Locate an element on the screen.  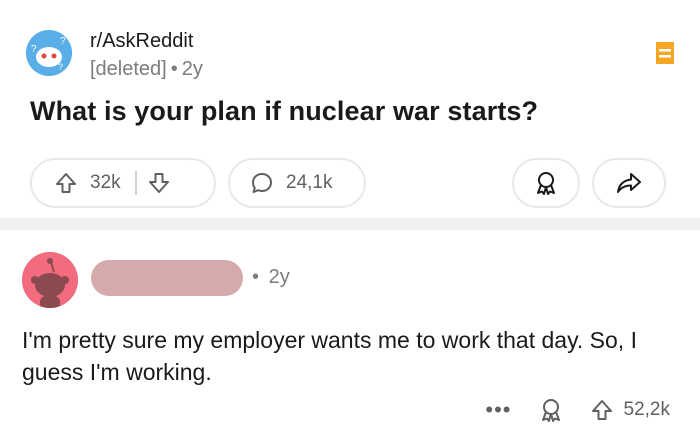
username-redacted is located at coordinates (167, 278).